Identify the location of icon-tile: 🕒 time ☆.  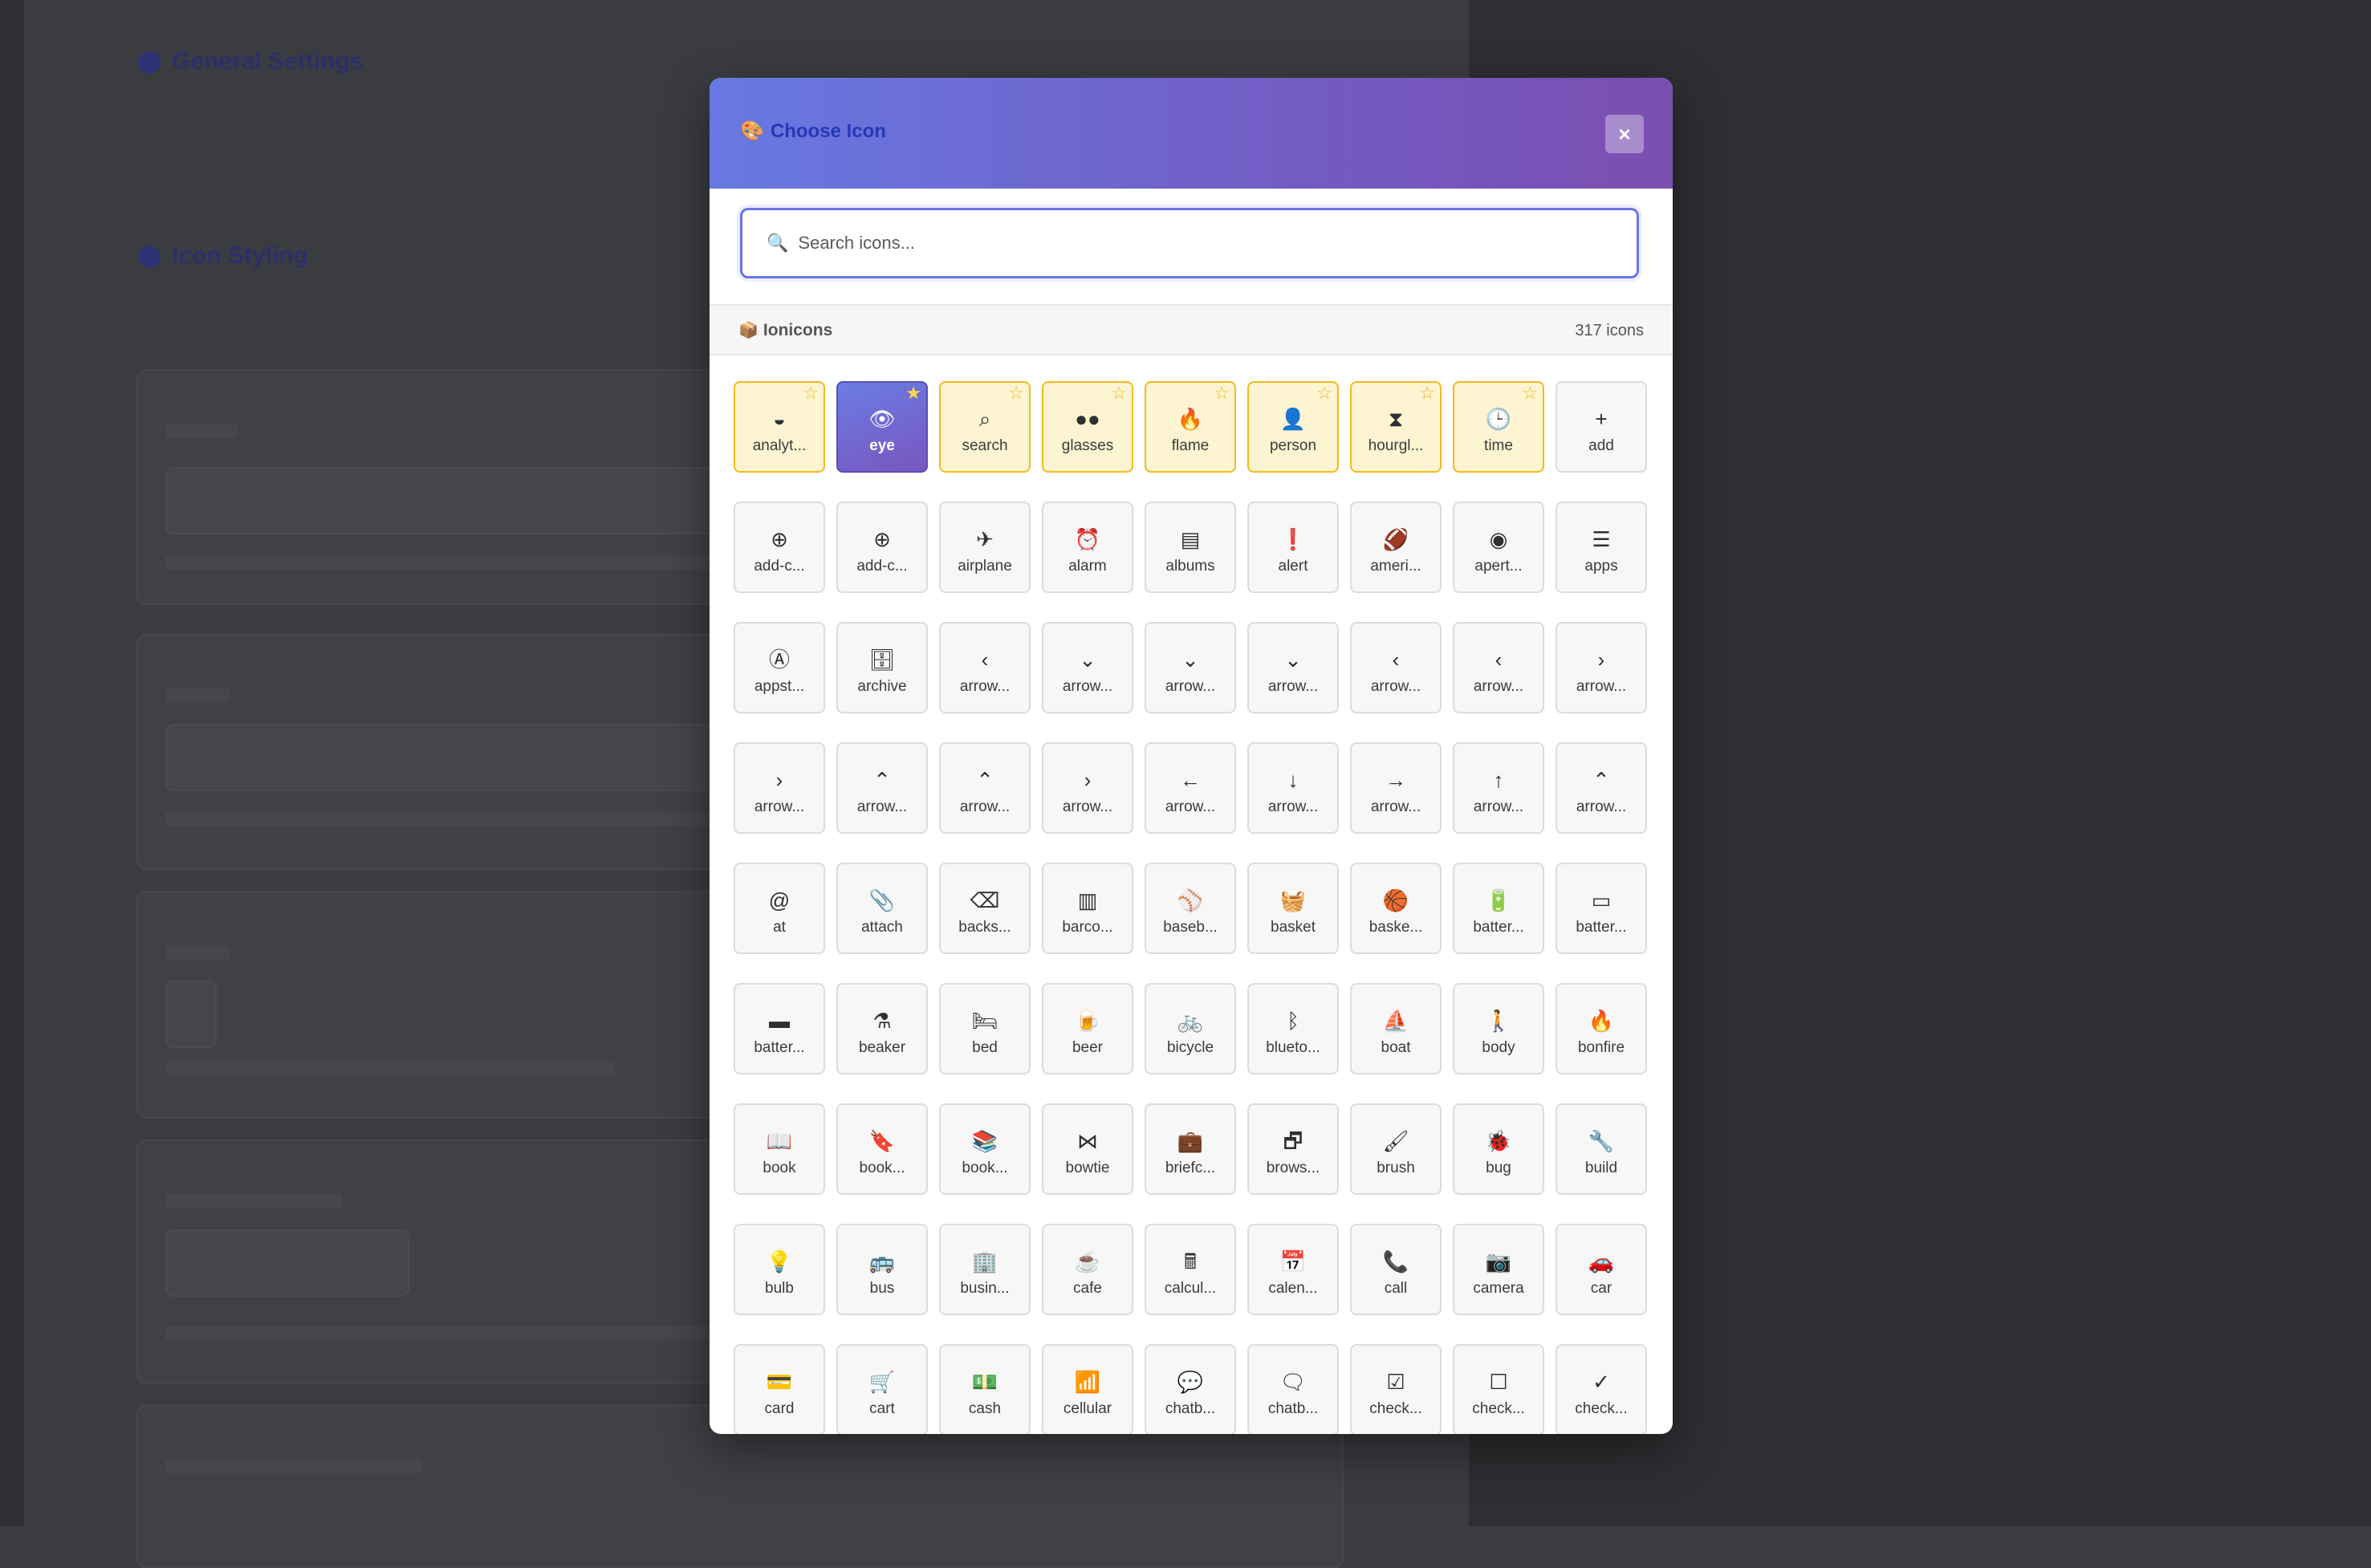
(1498, 427).